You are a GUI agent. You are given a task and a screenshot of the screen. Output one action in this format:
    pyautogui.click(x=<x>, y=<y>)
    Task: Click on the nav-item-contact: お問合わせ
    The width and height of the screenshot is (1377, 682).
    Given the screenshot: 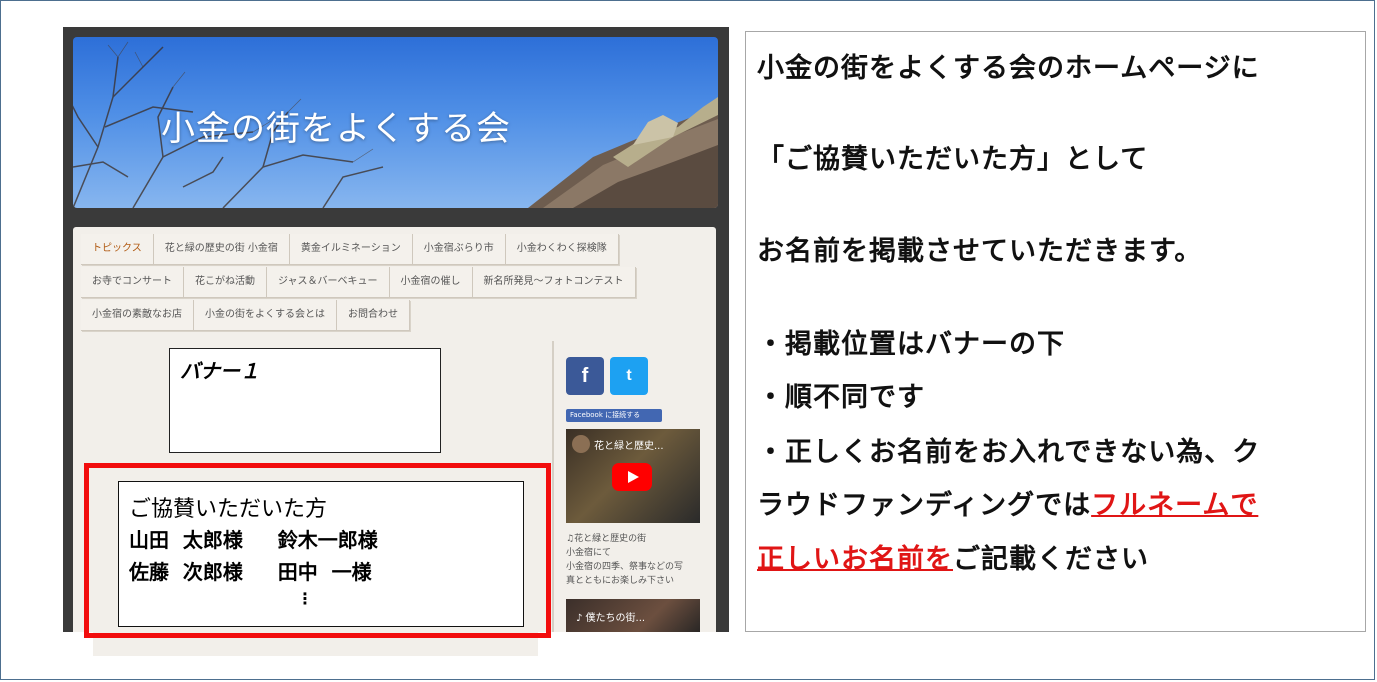 What is the action you would take?
    pyautogui.click(x=373, y=315)
    